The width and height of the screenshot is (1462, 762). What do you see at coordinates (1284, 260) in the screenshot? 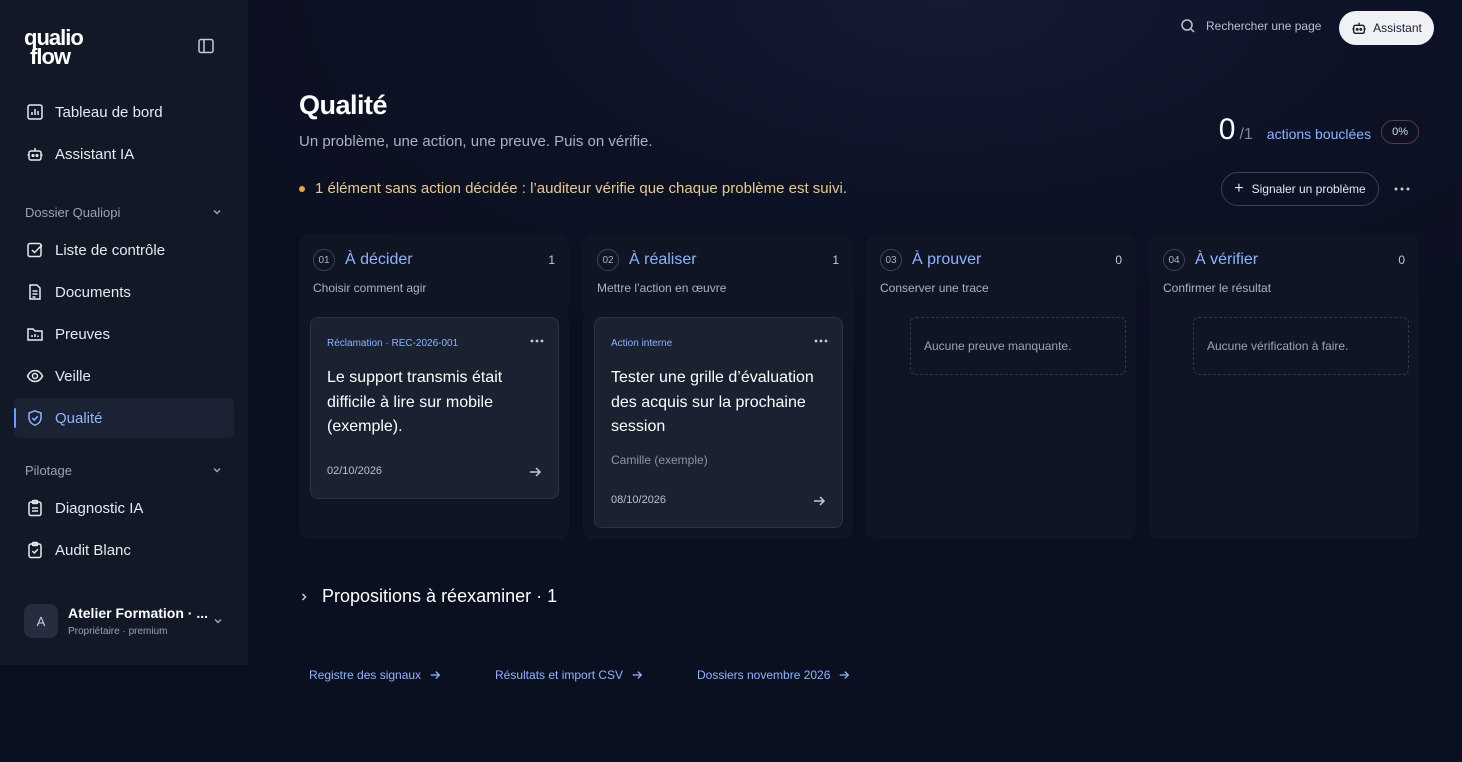
I see `column-header: 04 À vérifier 0` at bounding box center [1284, 260].